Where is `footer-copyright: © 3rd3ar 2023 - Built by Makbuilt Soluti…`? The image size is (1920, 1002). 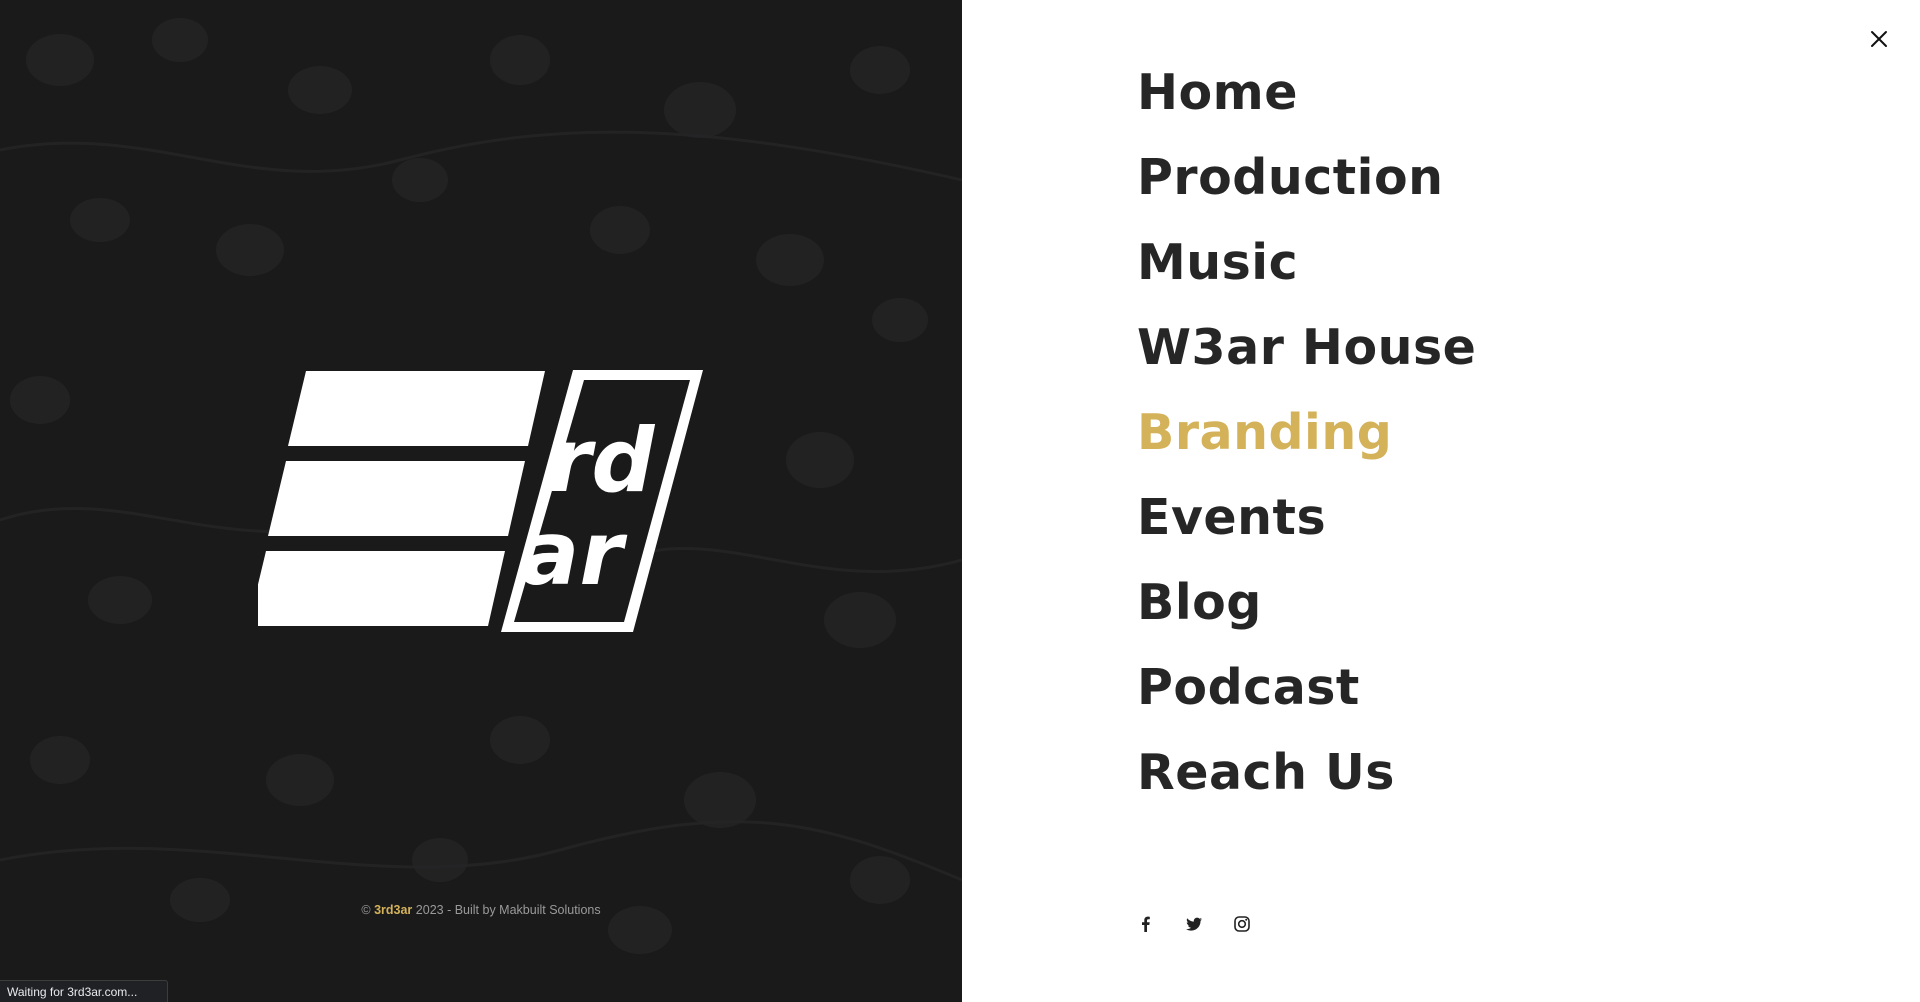 footer-copyright: © 3rd3ar 2023 - Built by Makbuilt Soluti… is located at coordinates (481, 910).